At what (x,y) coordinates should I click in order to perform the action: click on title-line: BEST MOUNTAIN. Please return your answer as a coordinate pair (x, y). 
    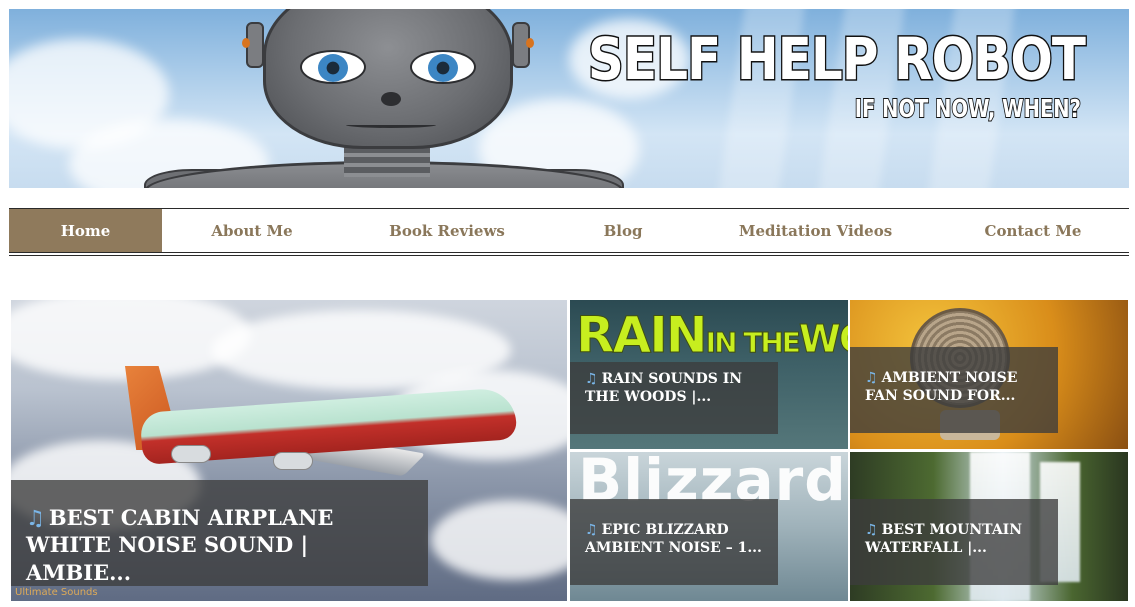
    Looking at the image, I should click on (952, 530).